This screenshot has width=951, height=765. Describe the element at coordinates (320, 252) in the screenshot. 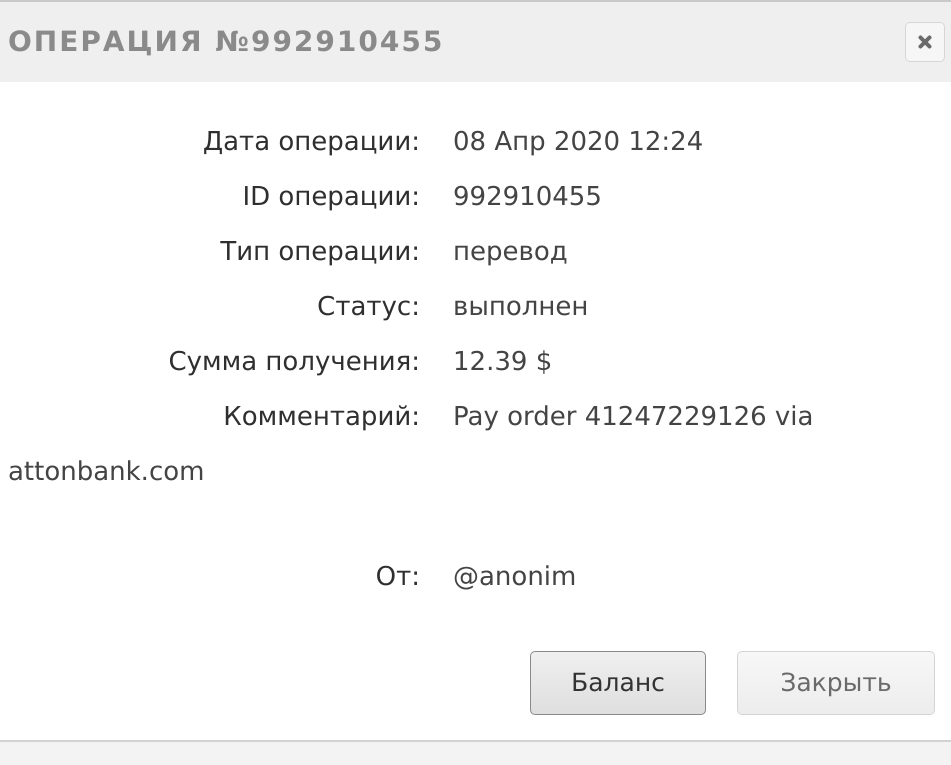

I see `field-label: Тип операции:` at that location.